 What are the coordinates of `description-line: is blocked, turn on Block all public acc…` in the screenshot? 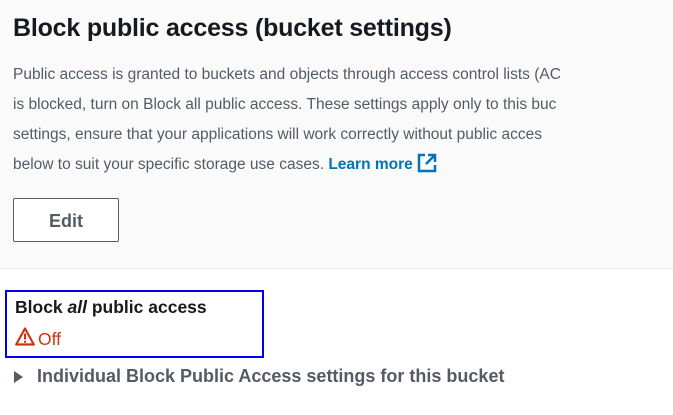 It's located at (285, 104).